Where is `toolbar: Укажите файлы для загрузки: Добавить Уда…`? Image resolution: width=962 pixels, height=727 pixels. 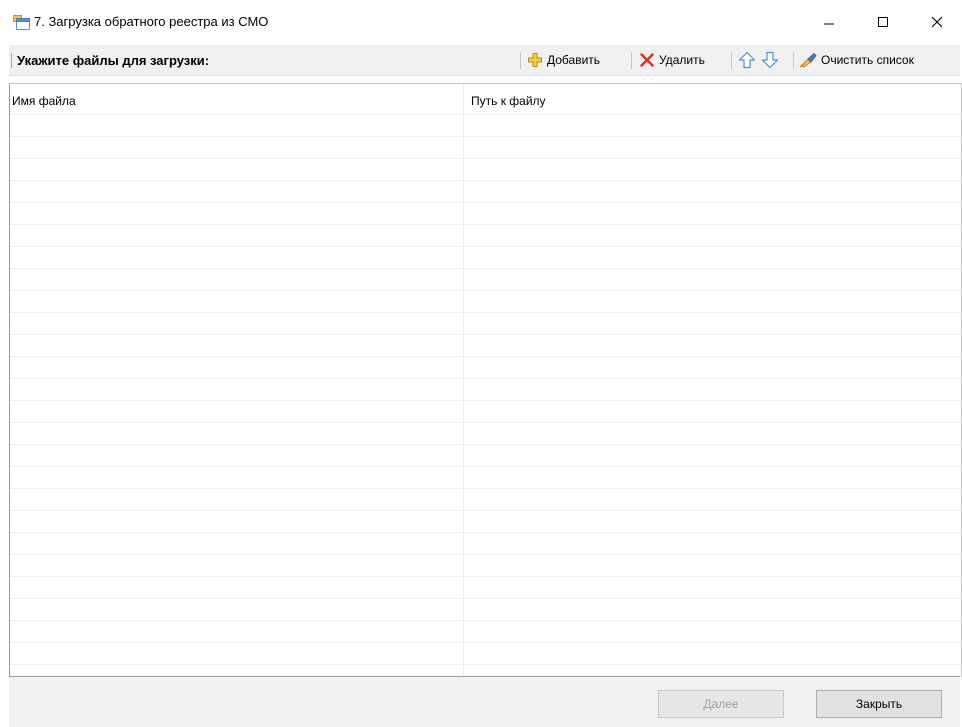
toolbar: Укажите файлы для загрузки: Добавить Уда… is located at coordinates (484, 60).